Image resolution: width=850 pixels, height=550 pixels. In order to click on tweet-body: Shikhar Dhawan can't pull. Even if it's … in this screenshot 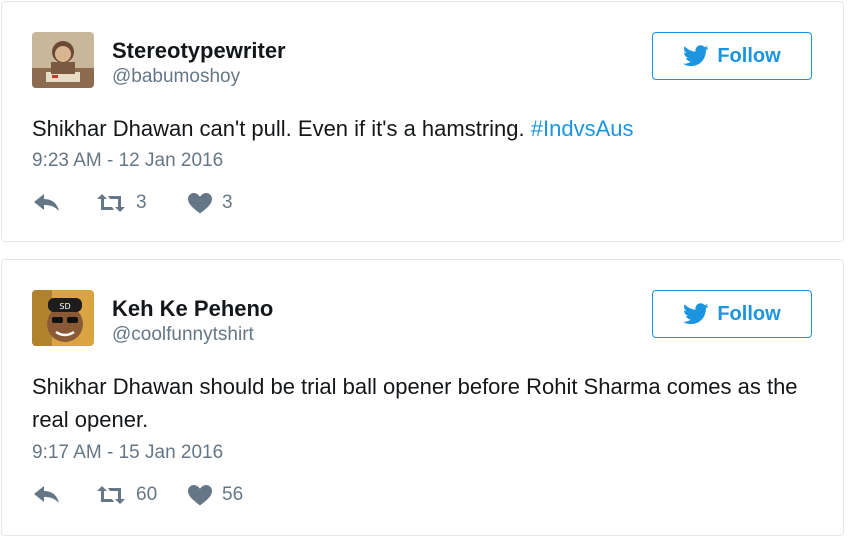, I will do `click(281, 128)`.